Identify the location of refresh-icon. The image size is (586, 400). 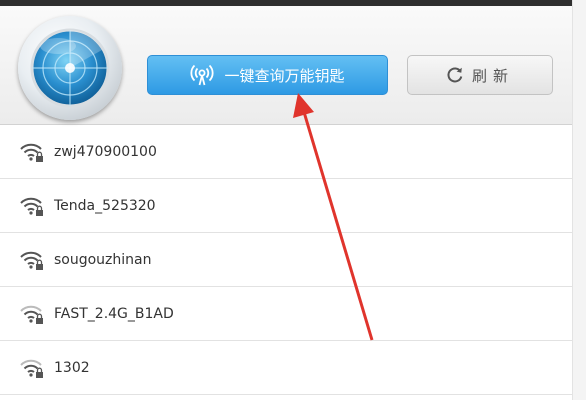
(455, 75).